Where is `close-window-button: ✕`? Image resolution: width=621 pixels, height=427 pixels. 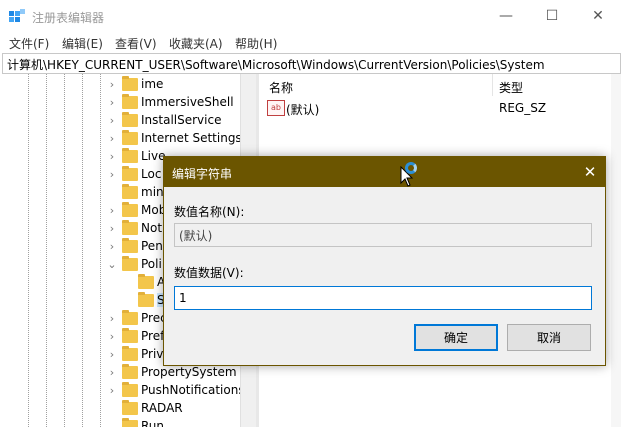 close-window-button: ✕ is located at coordinates (598, 16).